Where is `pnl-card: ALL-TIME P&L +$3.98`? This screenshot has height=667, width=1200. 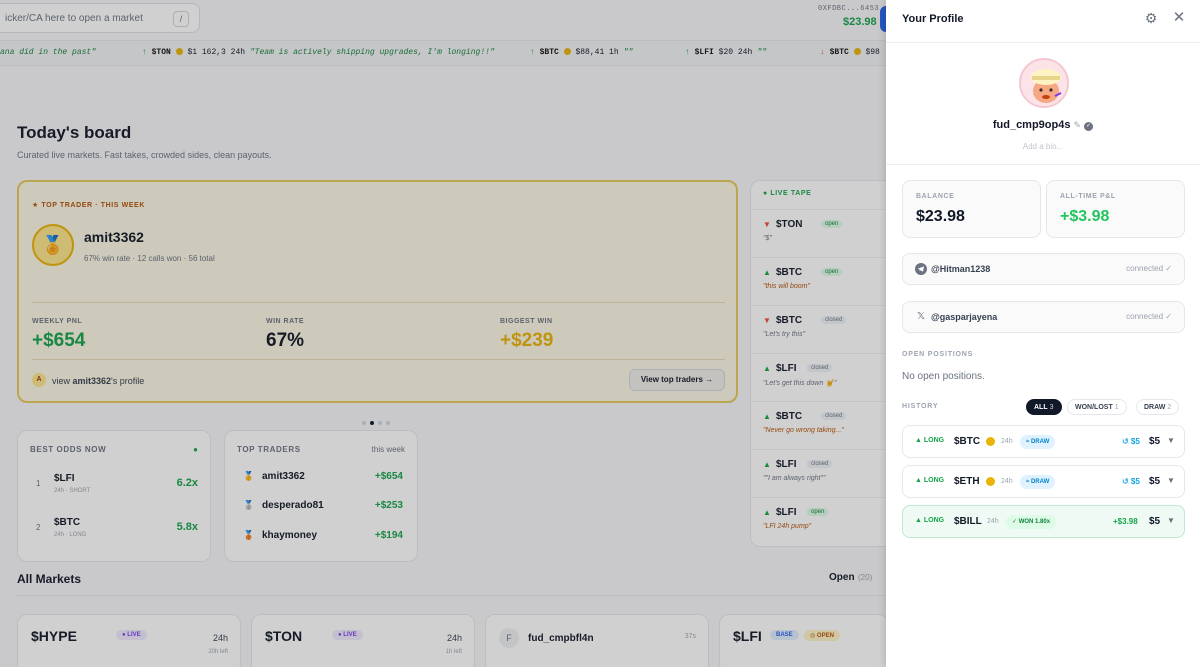
pnl-card: ALL-TIME P&L +$3.98 is located at coordinates (1115, 209).